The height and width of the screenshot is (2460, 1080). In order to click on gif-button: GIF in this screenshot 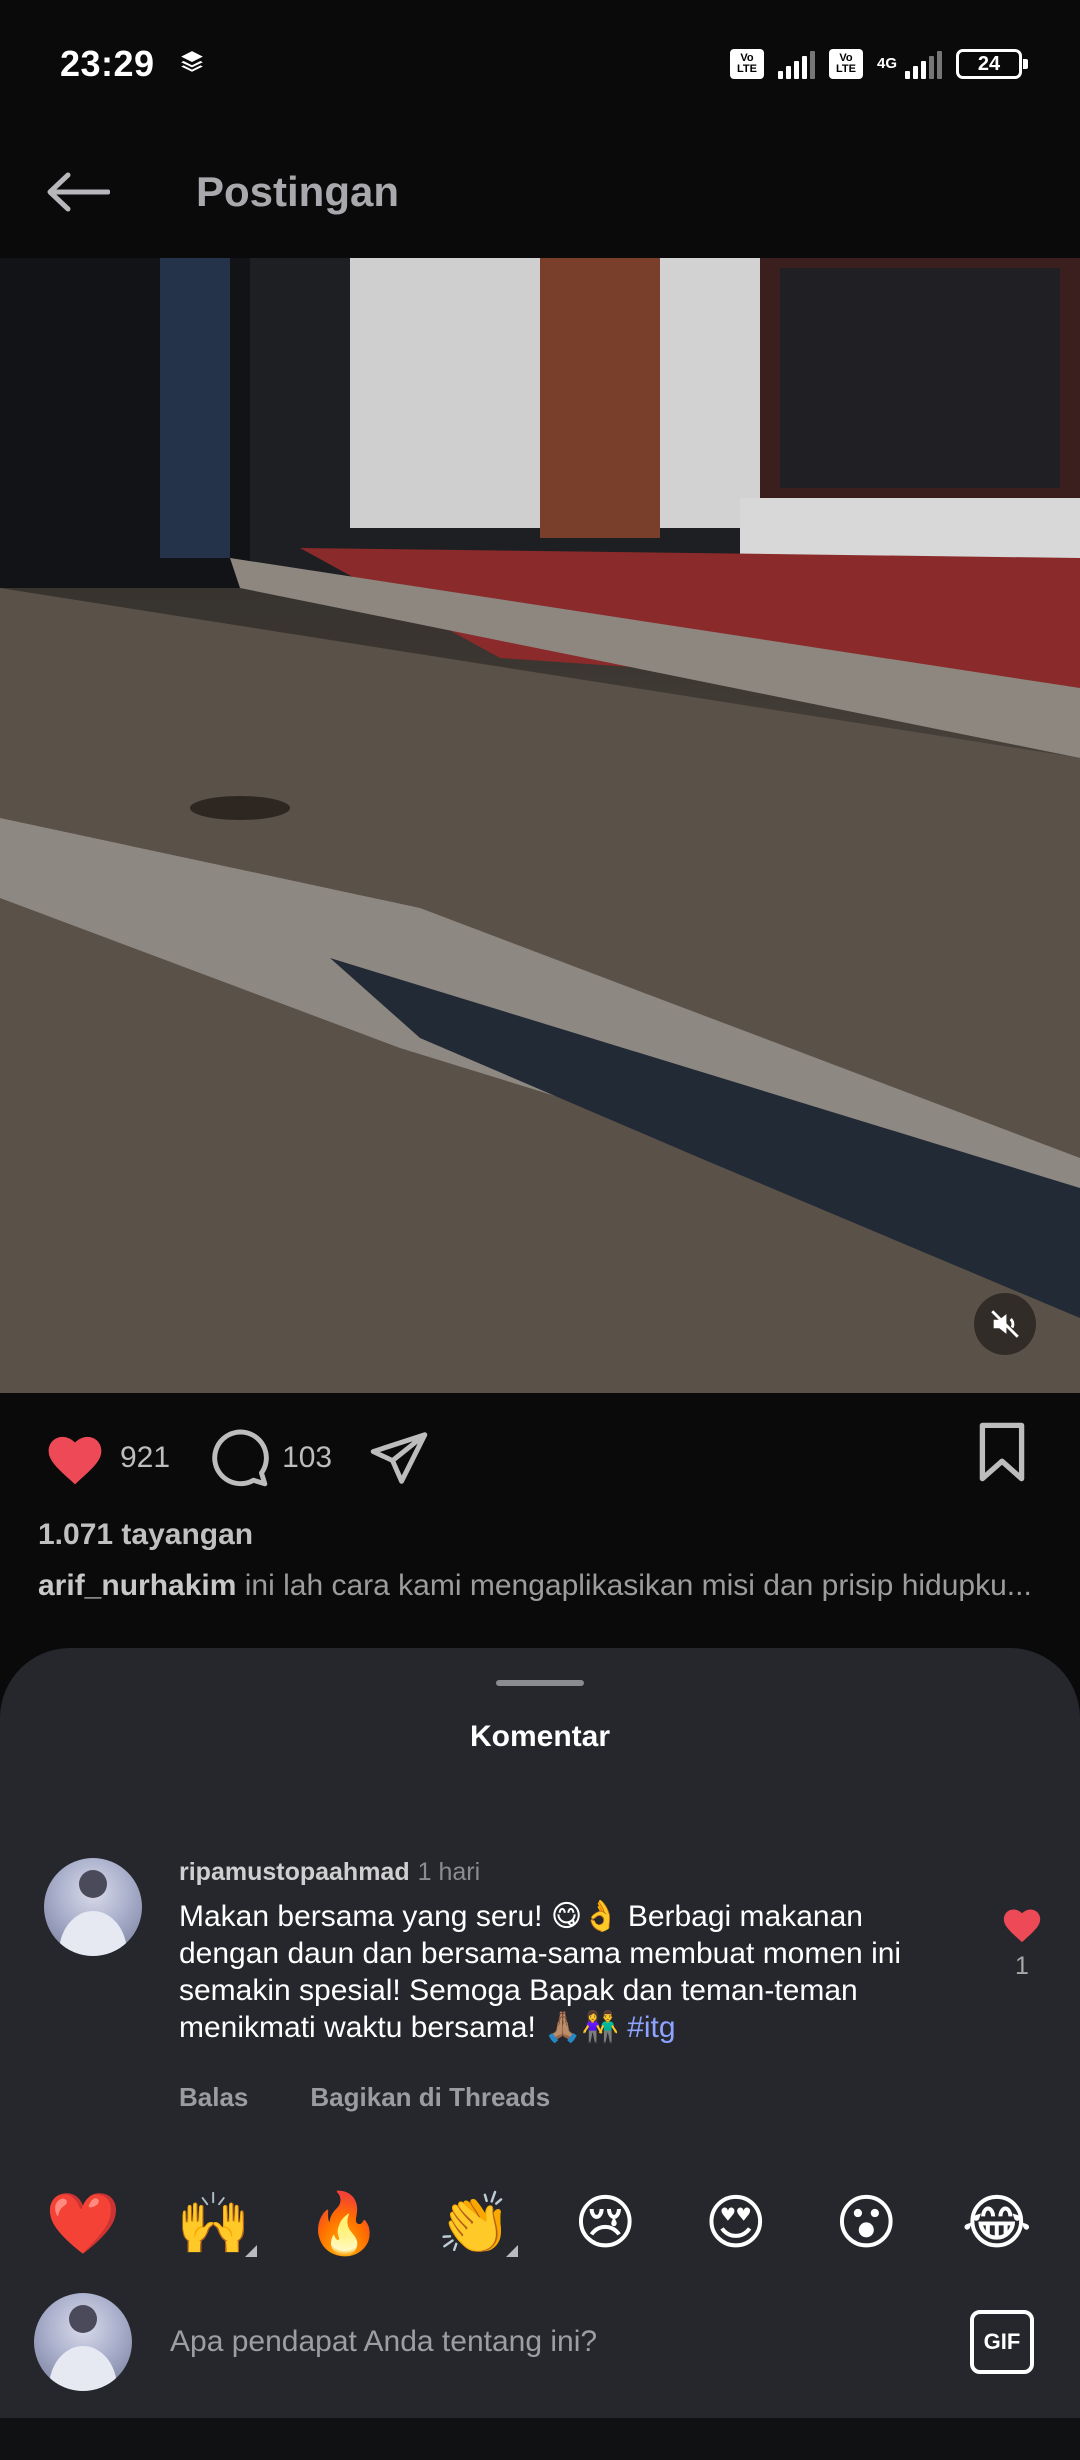, I will do `click(1002, 2342)`.